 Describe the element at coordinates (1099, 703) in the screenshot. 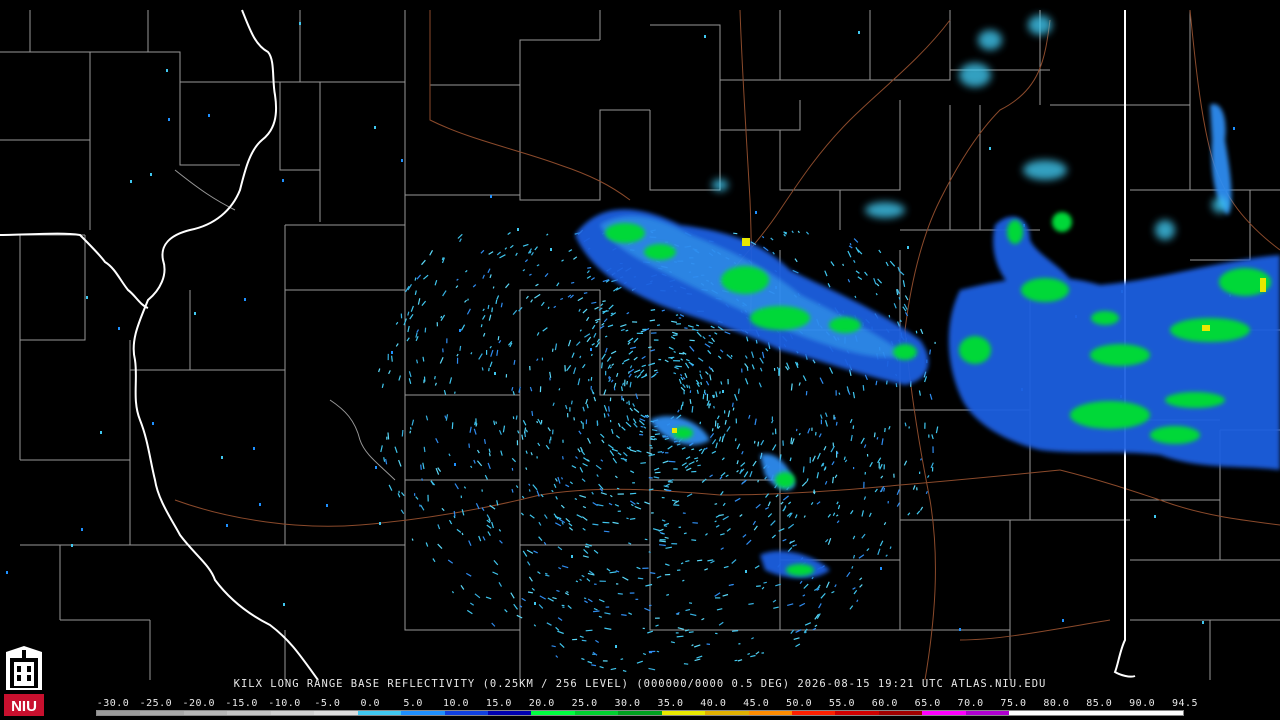

I see `colorbar-label: 85.0` at that location.